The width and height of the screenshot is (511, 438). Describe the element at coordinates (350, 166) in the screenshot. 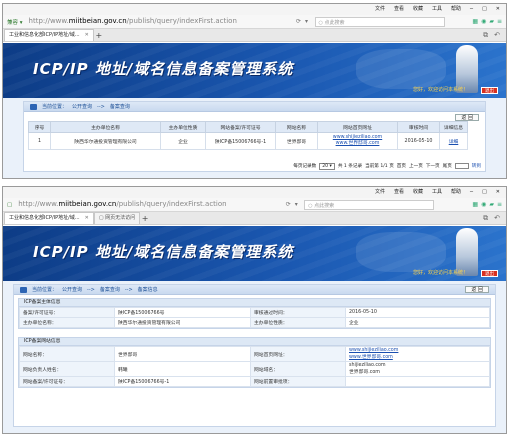

I see `total-records: 共 1 条记录` at that location.